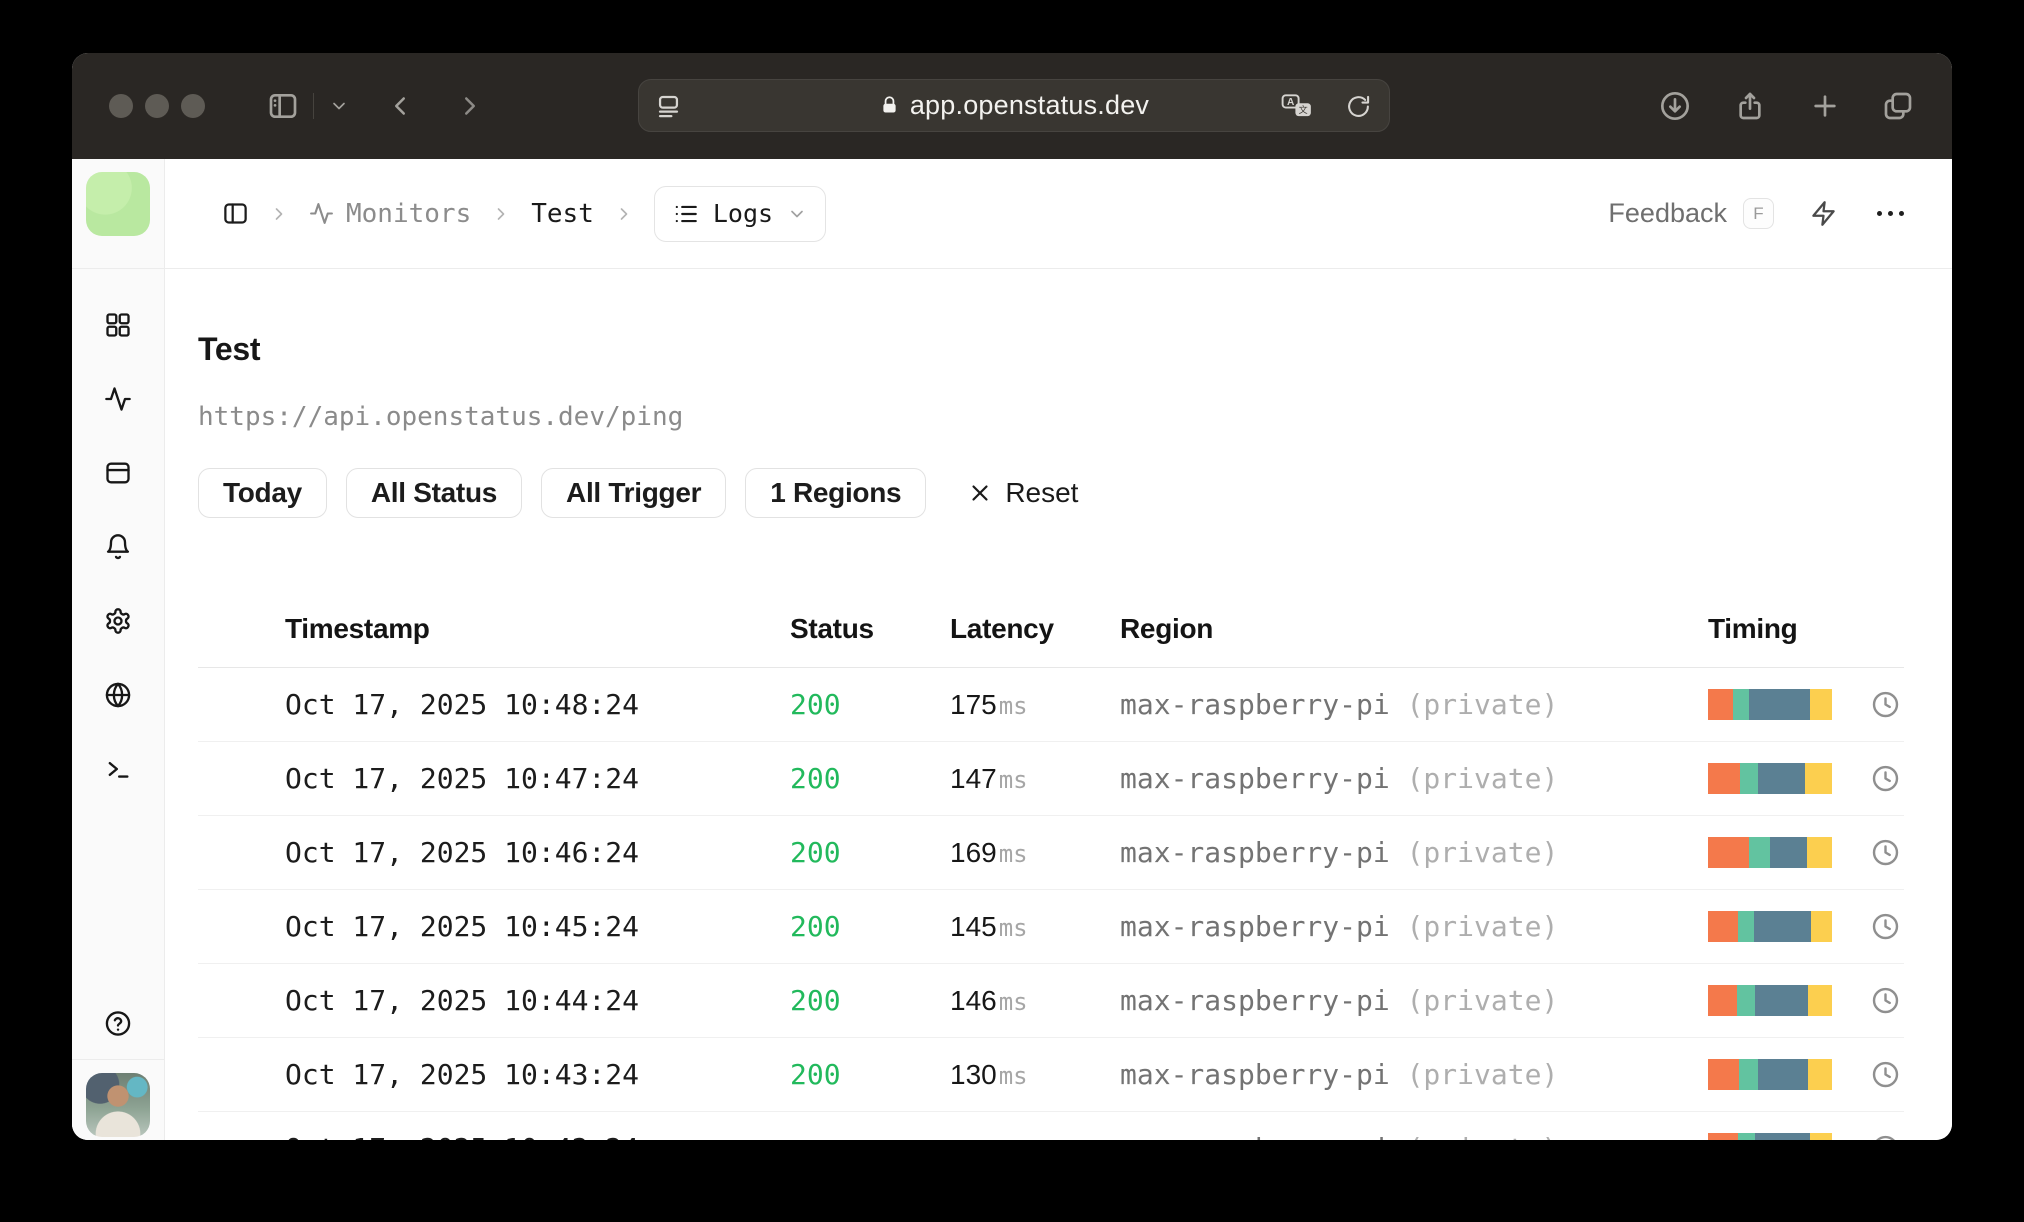 The image size is (2024, 1222). I want to click on sidebar-item-regions, so click(118, 695).